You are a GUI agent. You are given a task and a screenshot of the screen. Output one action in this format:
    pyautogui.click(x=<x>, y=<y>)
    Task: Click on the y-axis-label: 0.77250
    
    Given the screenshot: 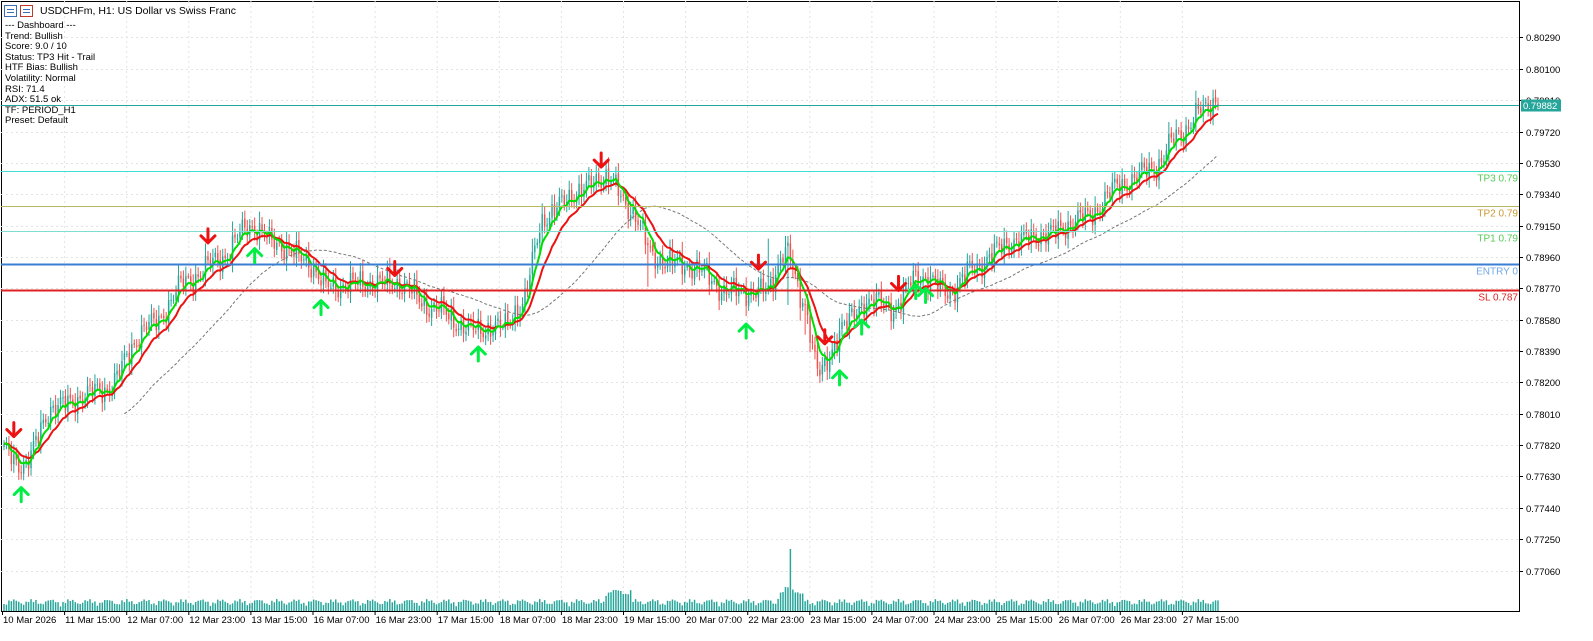 What is the action you would take?
    pyautogui.click(x=1543, y=540)
    